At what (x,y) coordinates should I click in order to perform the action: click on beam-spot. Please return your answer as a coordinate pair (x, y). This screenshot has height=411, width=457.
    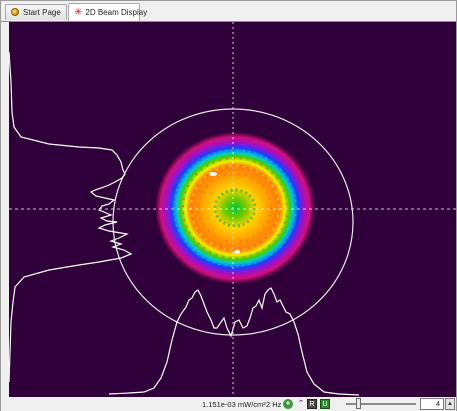
    Looking at the image, I should click on (235, 208).